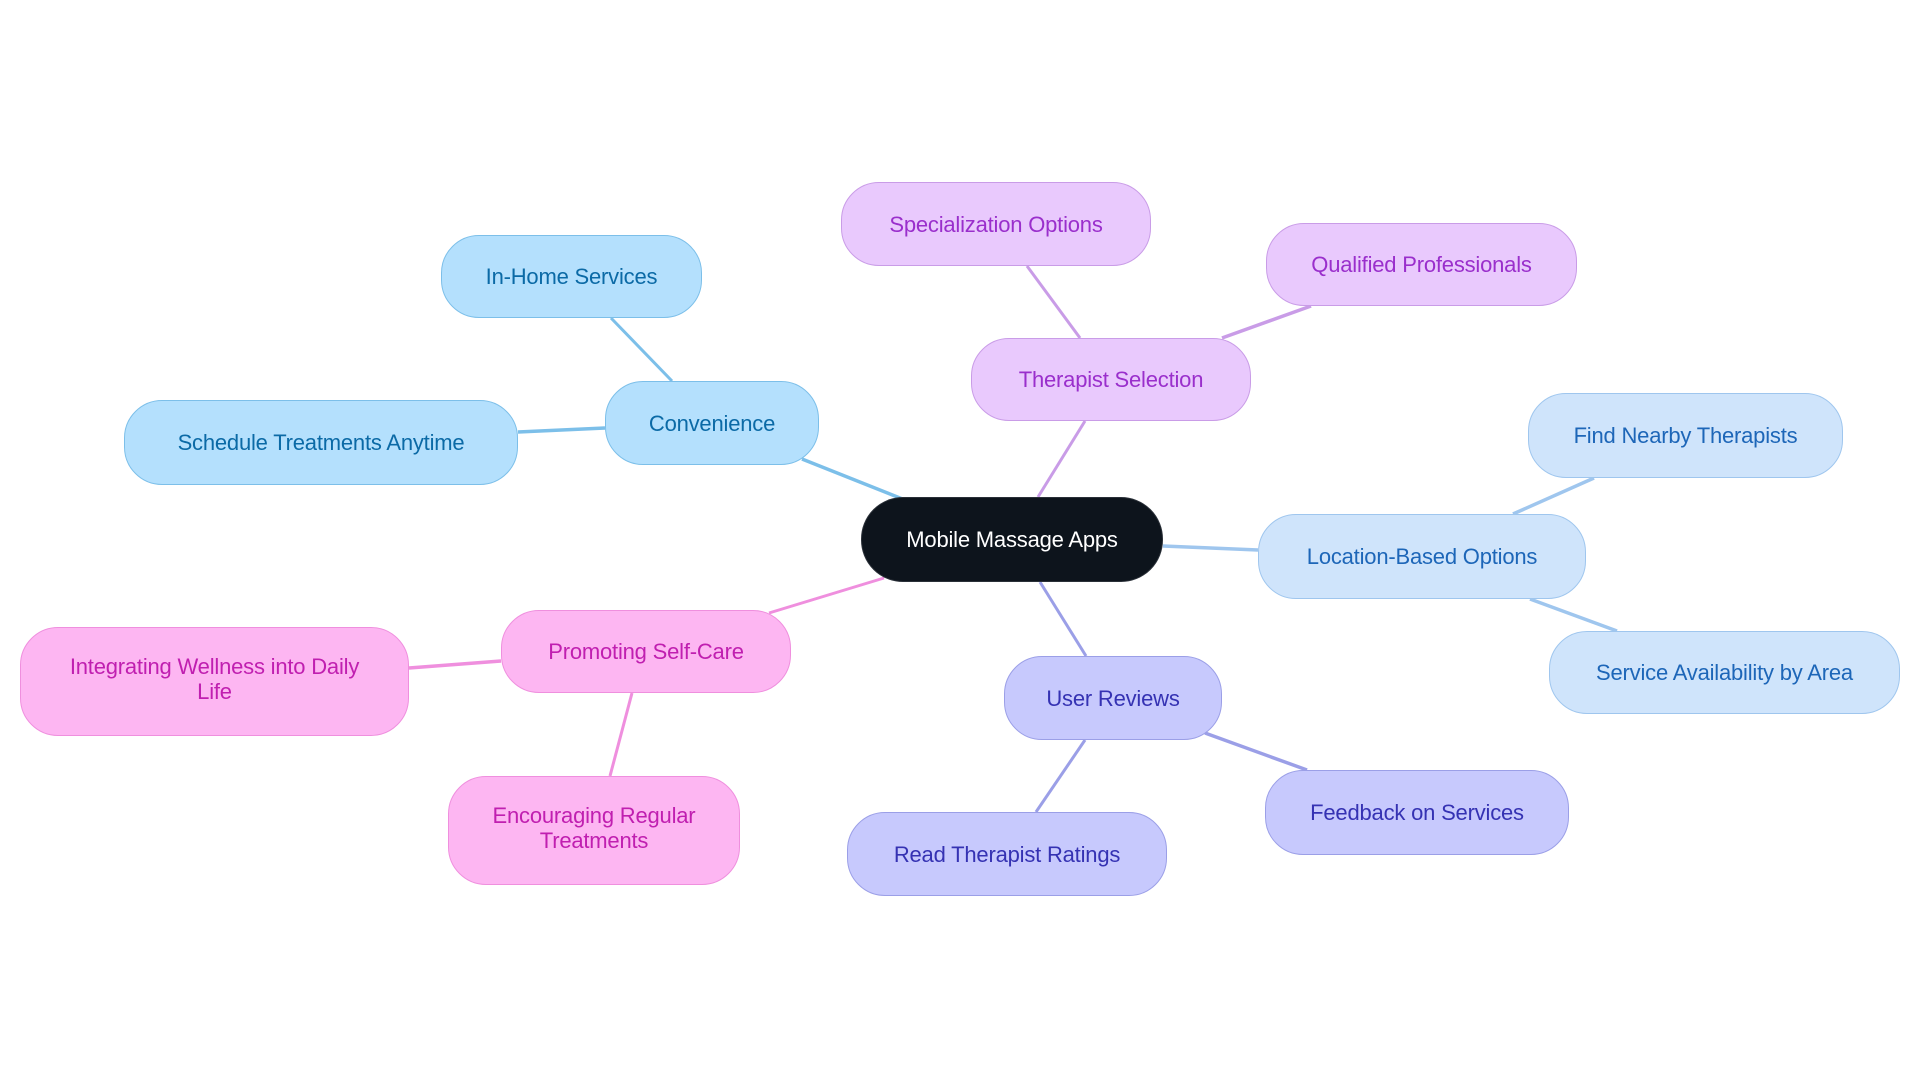 Image resolution: width=1920 pixels, height=1083 pixels. I want to click on edge-location-find-nearby, so click(1553, 496).